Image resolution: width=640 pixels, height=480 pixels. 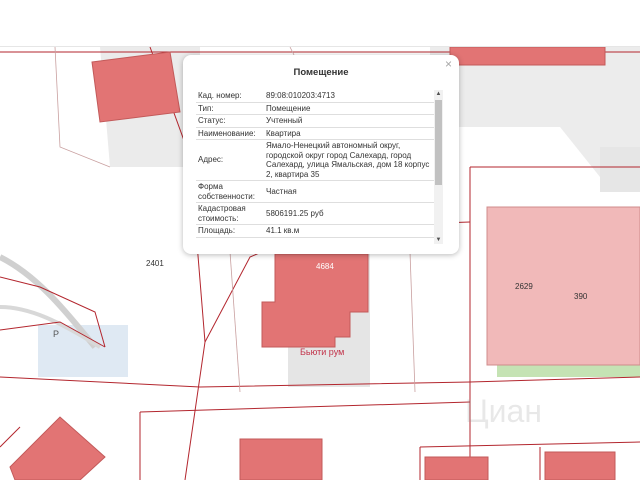 I want to click on table-row: Статус: Учтенный, so click(x=315, y=121).